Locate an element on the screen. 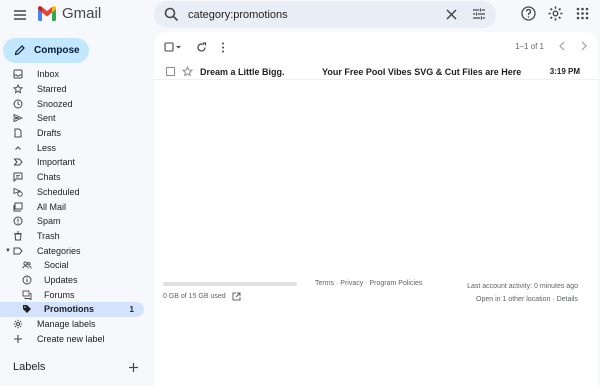 The height and width of the screenshot is (386, 600). last-activity-text: Last account activity: 0 minutes ago is located at coordinates (522, 286).